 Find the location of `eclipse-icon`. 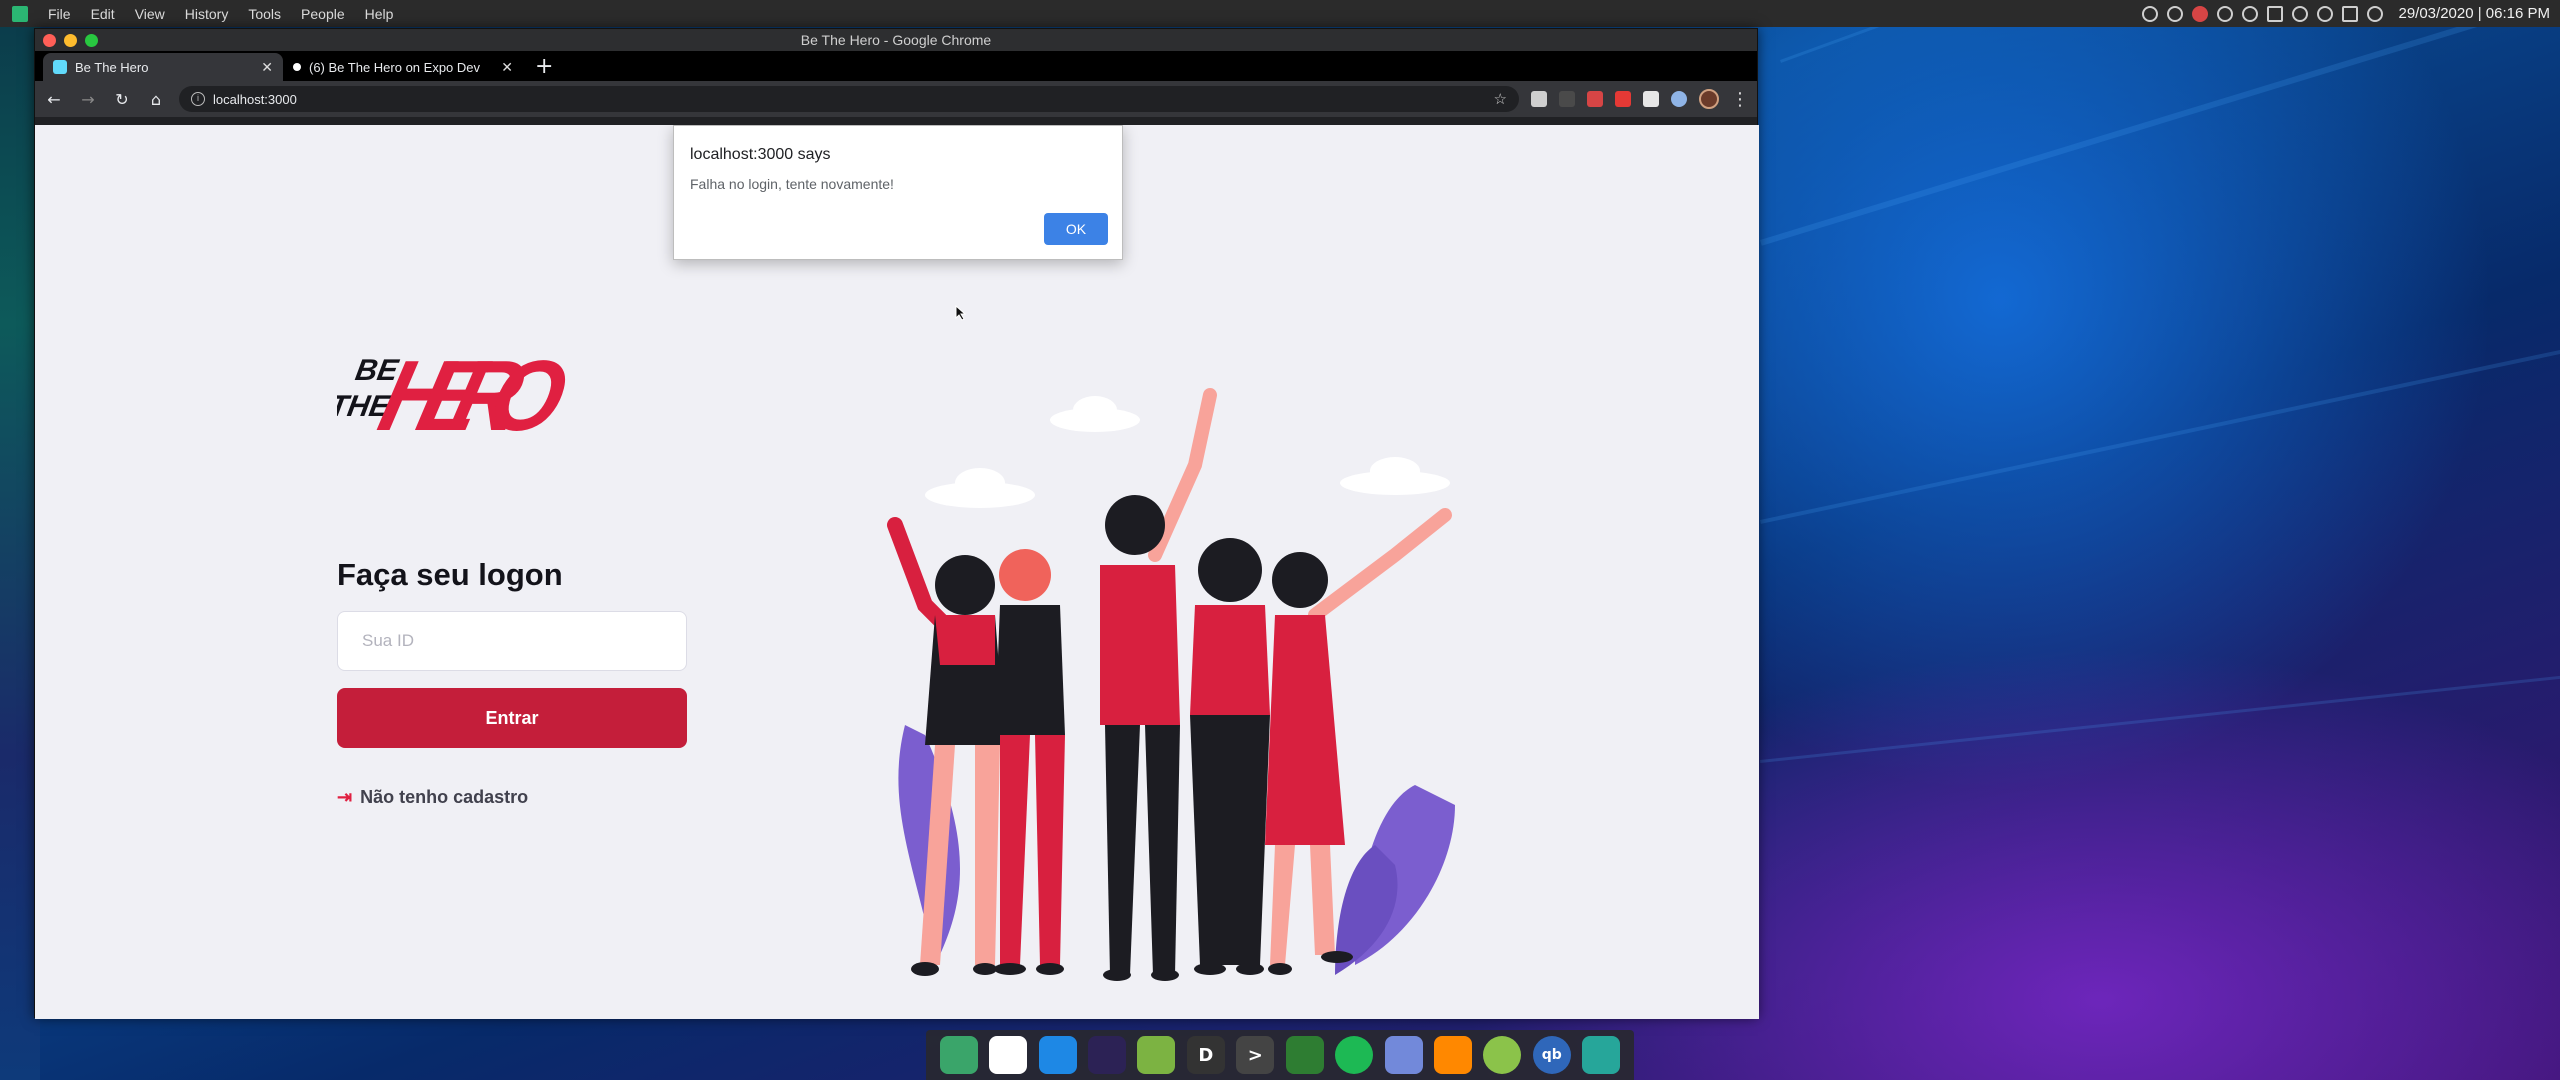

eclipse-icon is located at coordinates (1106, 1055).